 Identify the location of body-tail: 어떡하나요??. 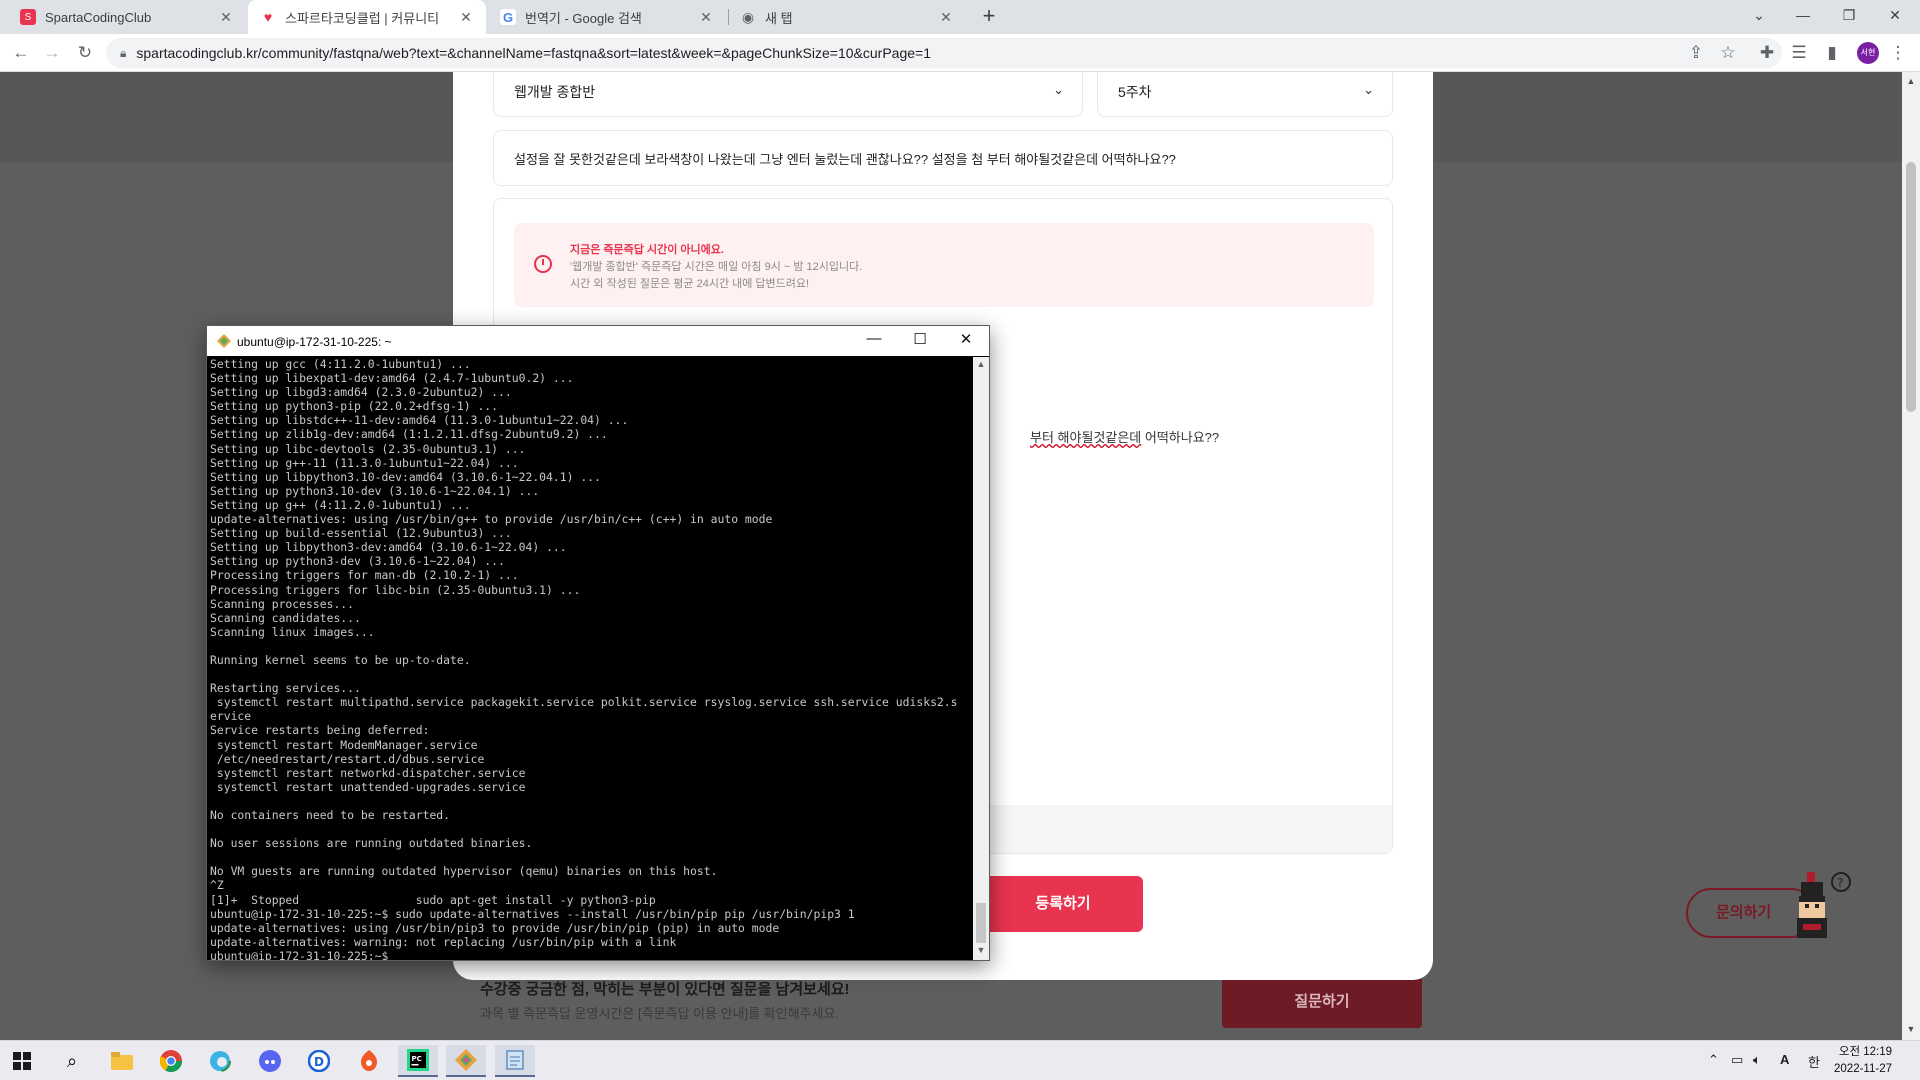
(1180, 437).